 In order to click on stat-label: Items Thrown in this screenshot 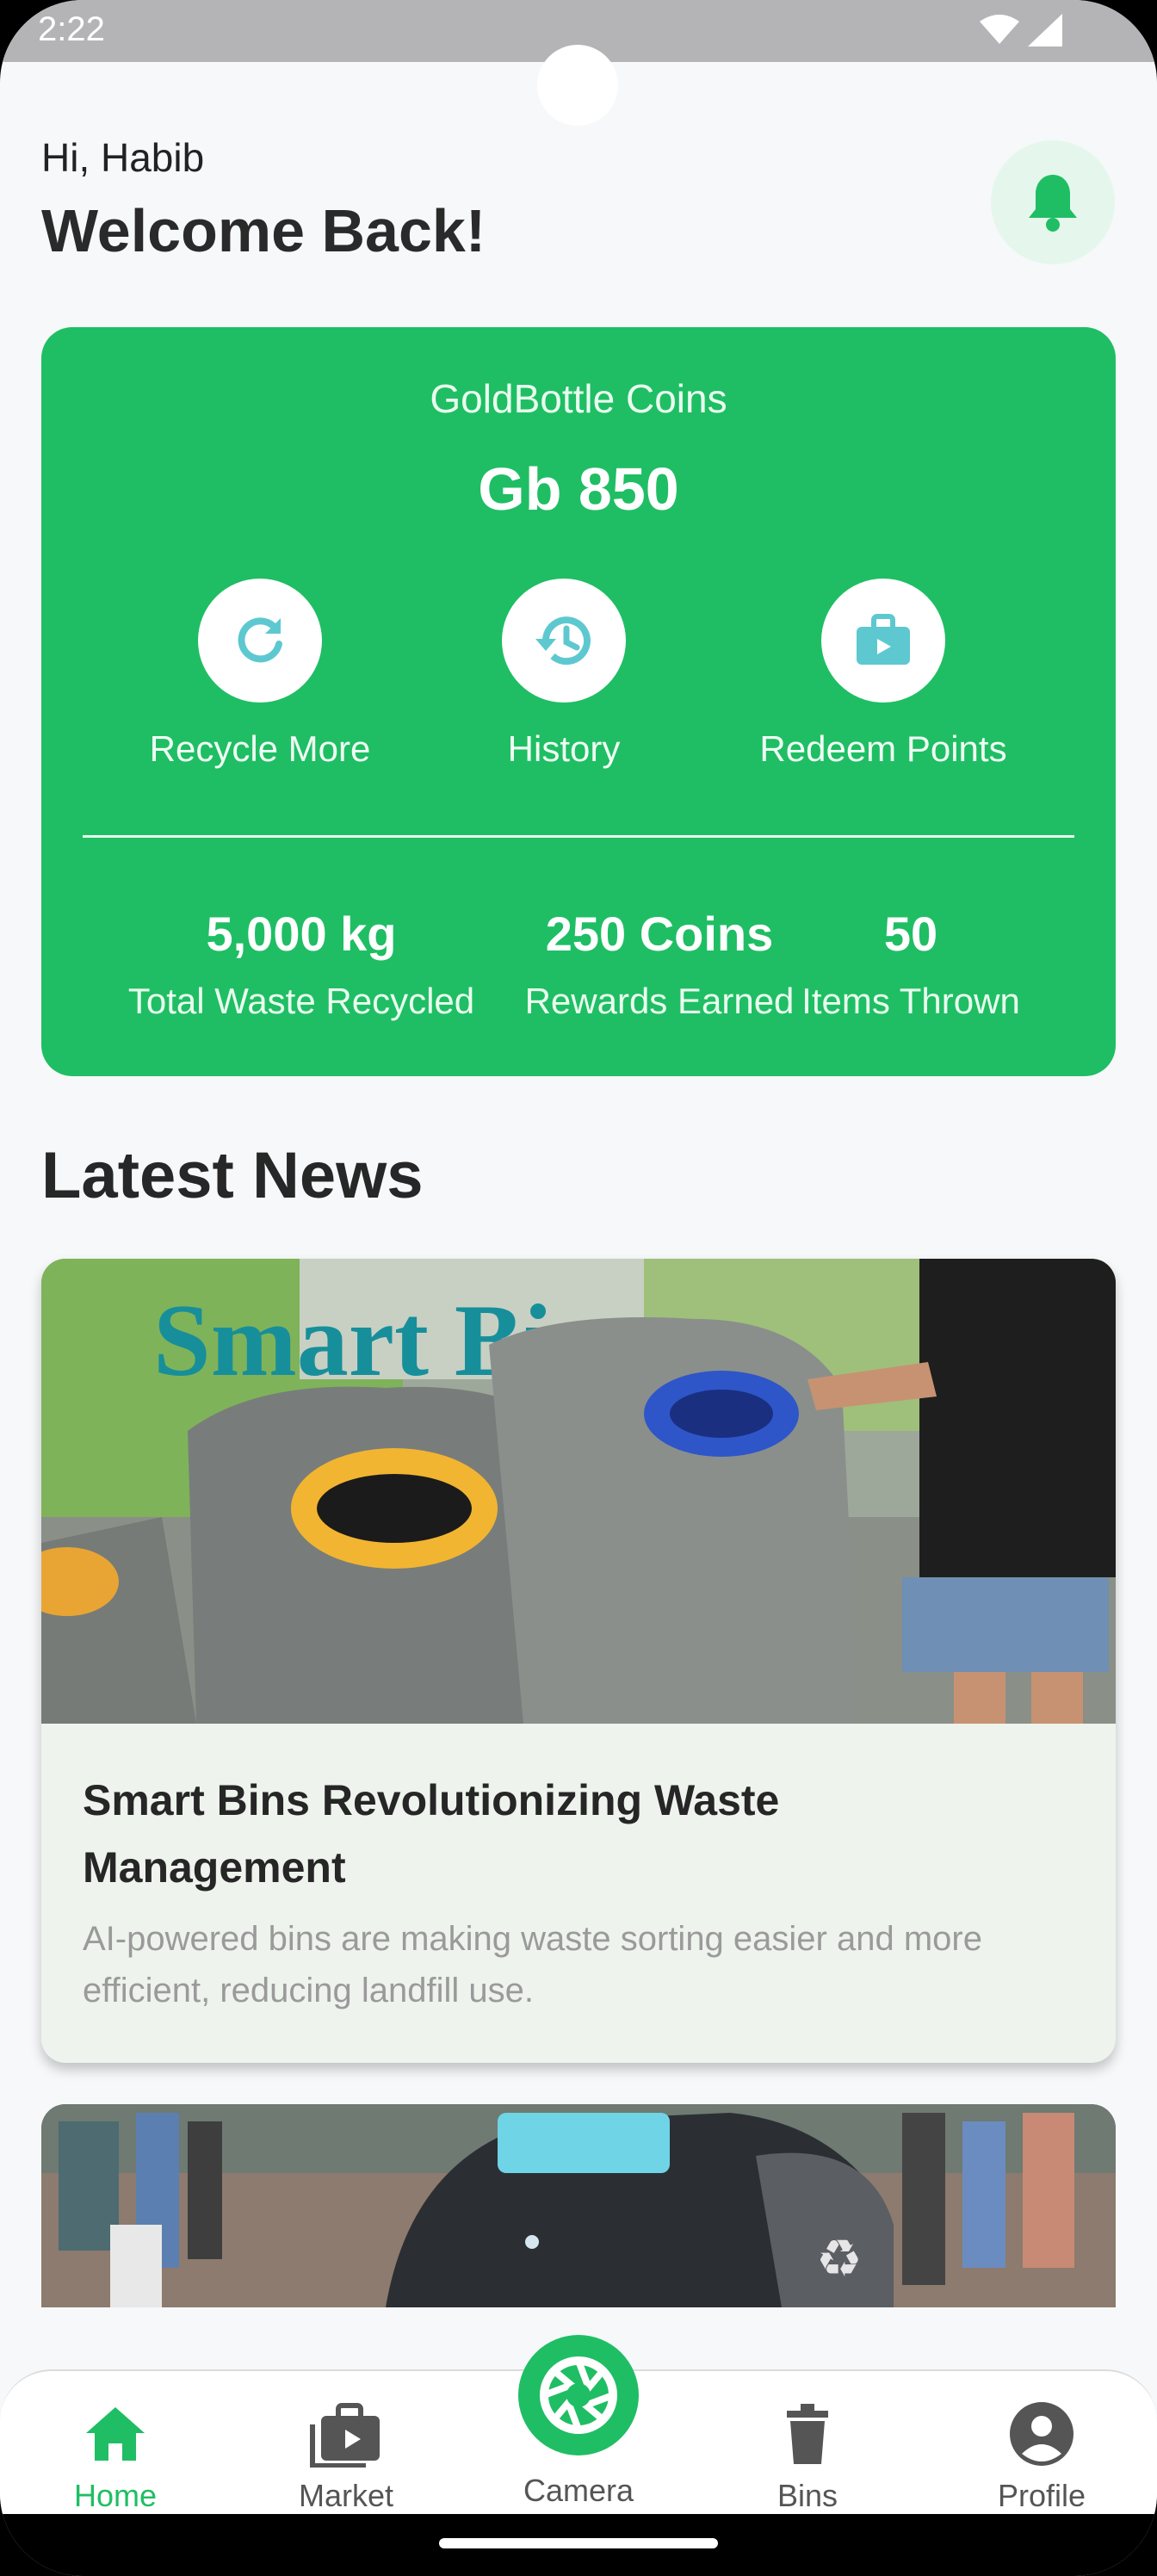, I will do `click(910, 1001)`.